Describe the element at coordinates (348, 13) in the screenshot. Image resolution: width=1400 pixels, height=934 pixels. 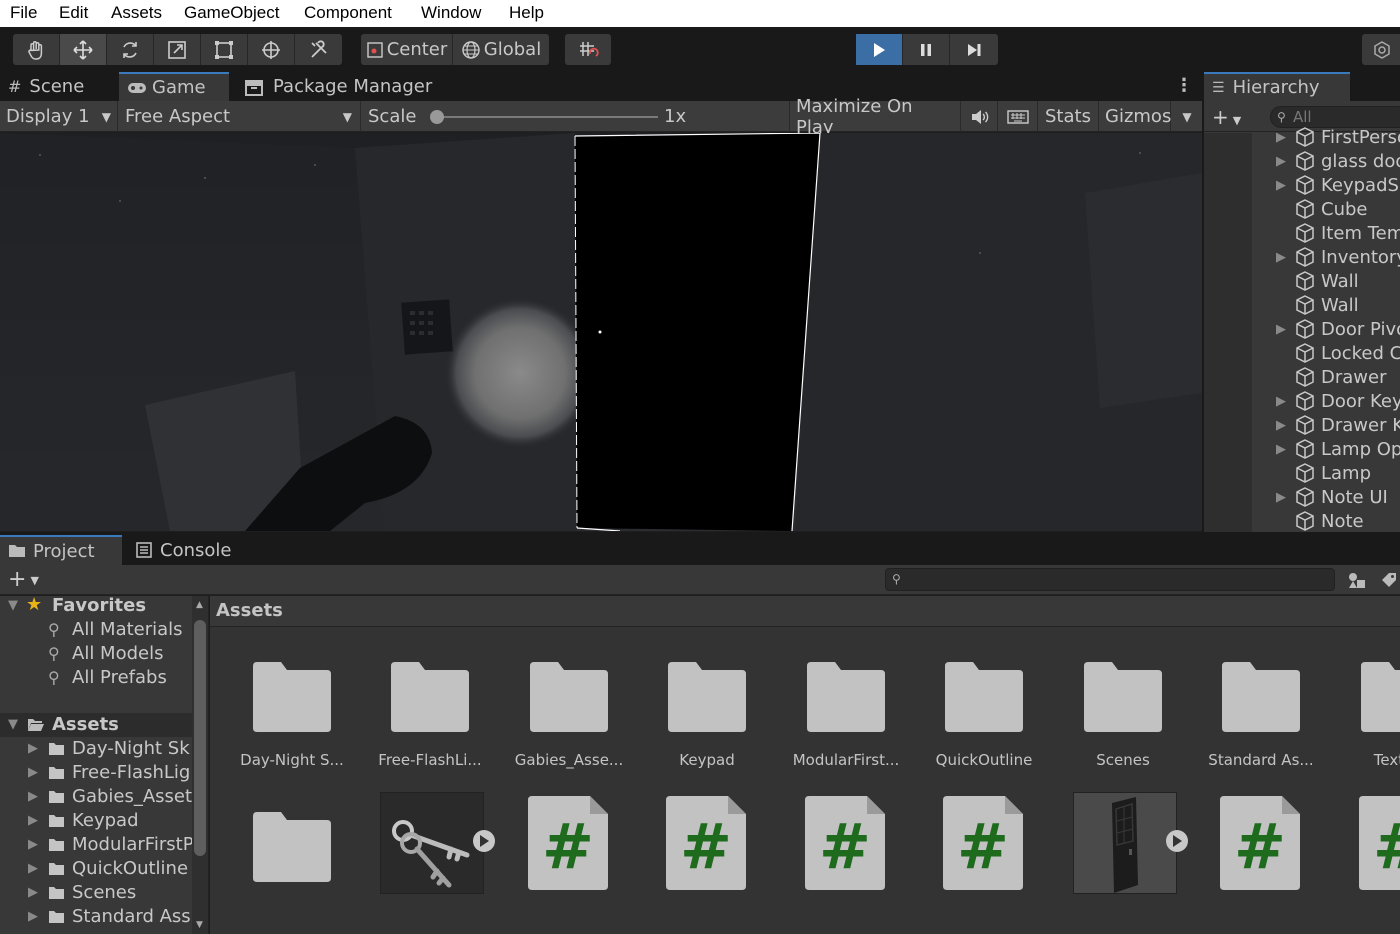
I see `menu-component: Component` at that location.